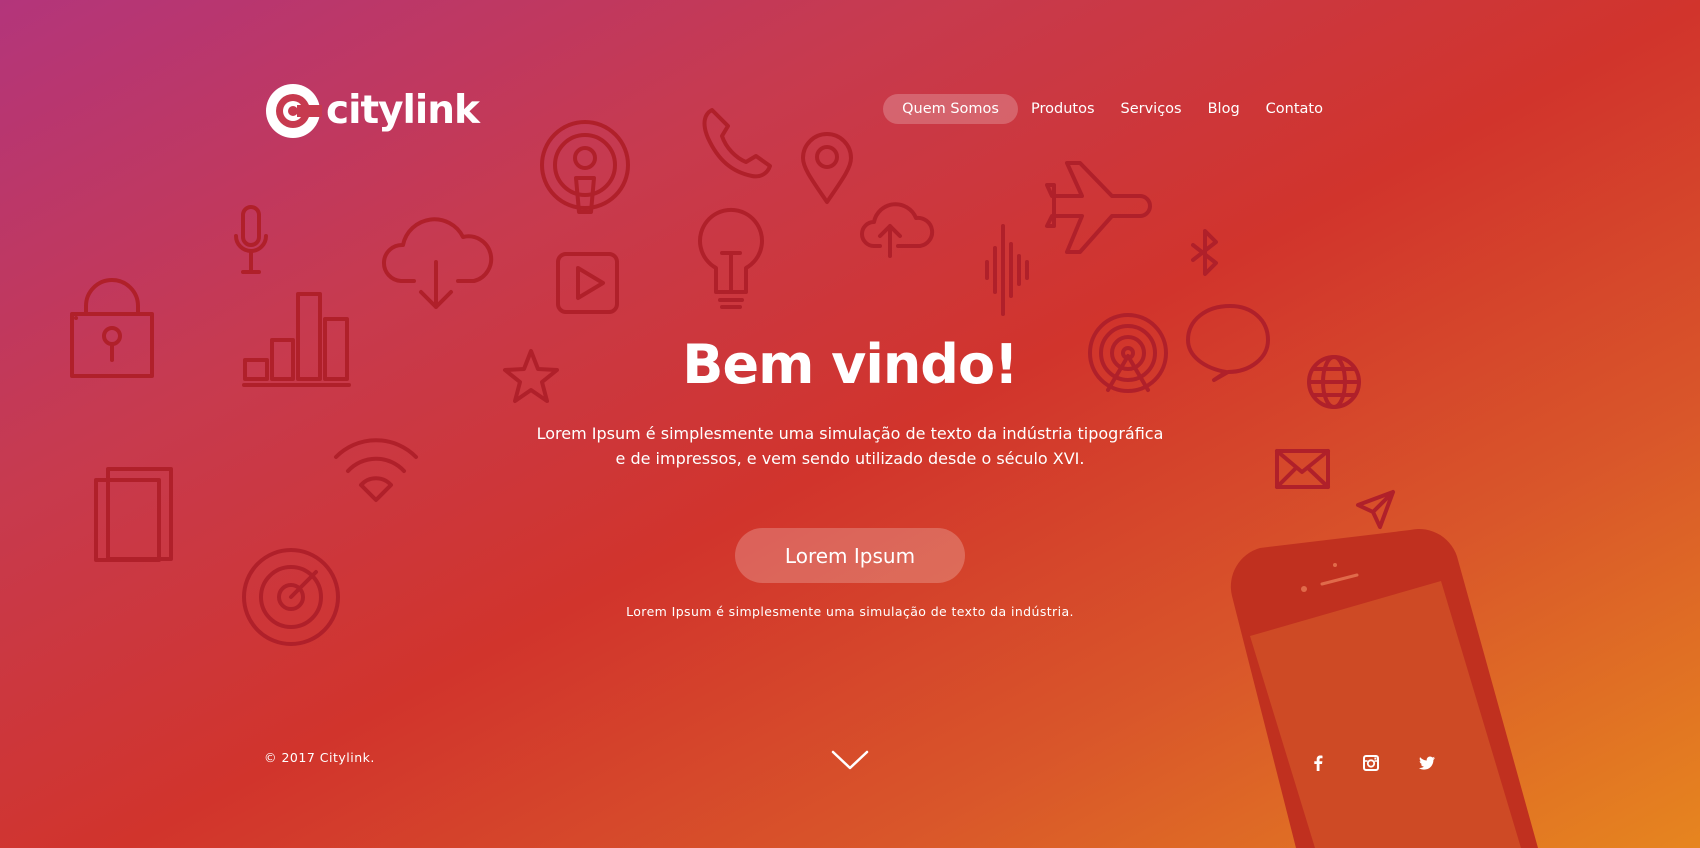  I want to click on bluetooth-icon, so click(1204, 252).